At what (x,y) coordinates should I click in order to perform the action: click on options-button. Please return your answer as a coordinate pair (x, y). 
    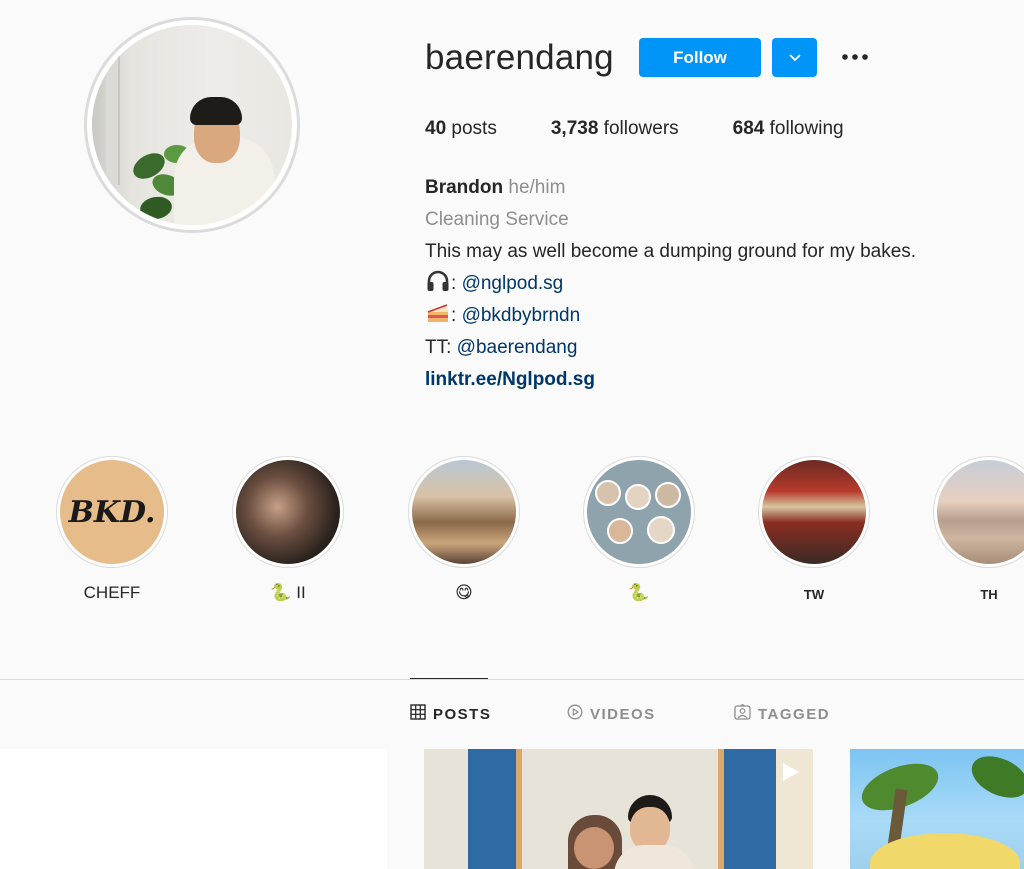
    Looking at the image, I should click on (855, 57).